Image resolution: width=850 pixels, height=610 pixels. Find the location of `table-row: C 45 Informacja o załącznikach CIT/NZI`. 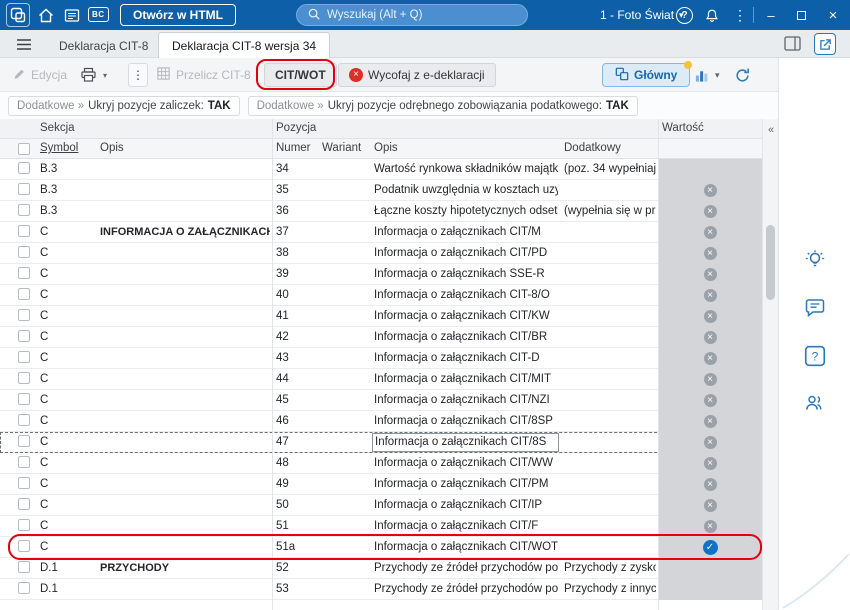

table-row: C 45 Informacja o załącznikach CIT/NZI is located at coordinates (381, 400).